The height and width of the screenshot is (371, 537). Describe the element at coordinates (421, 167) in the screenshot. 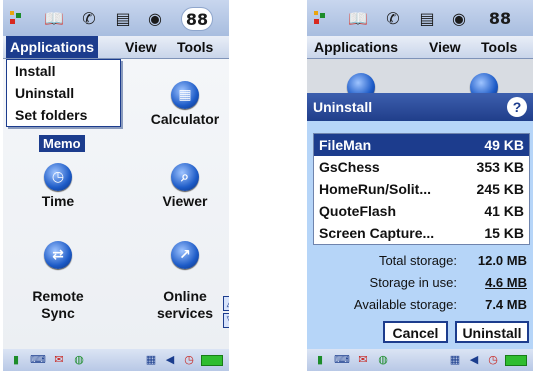

I see `list-item: GsChess 353 KB` at that location.